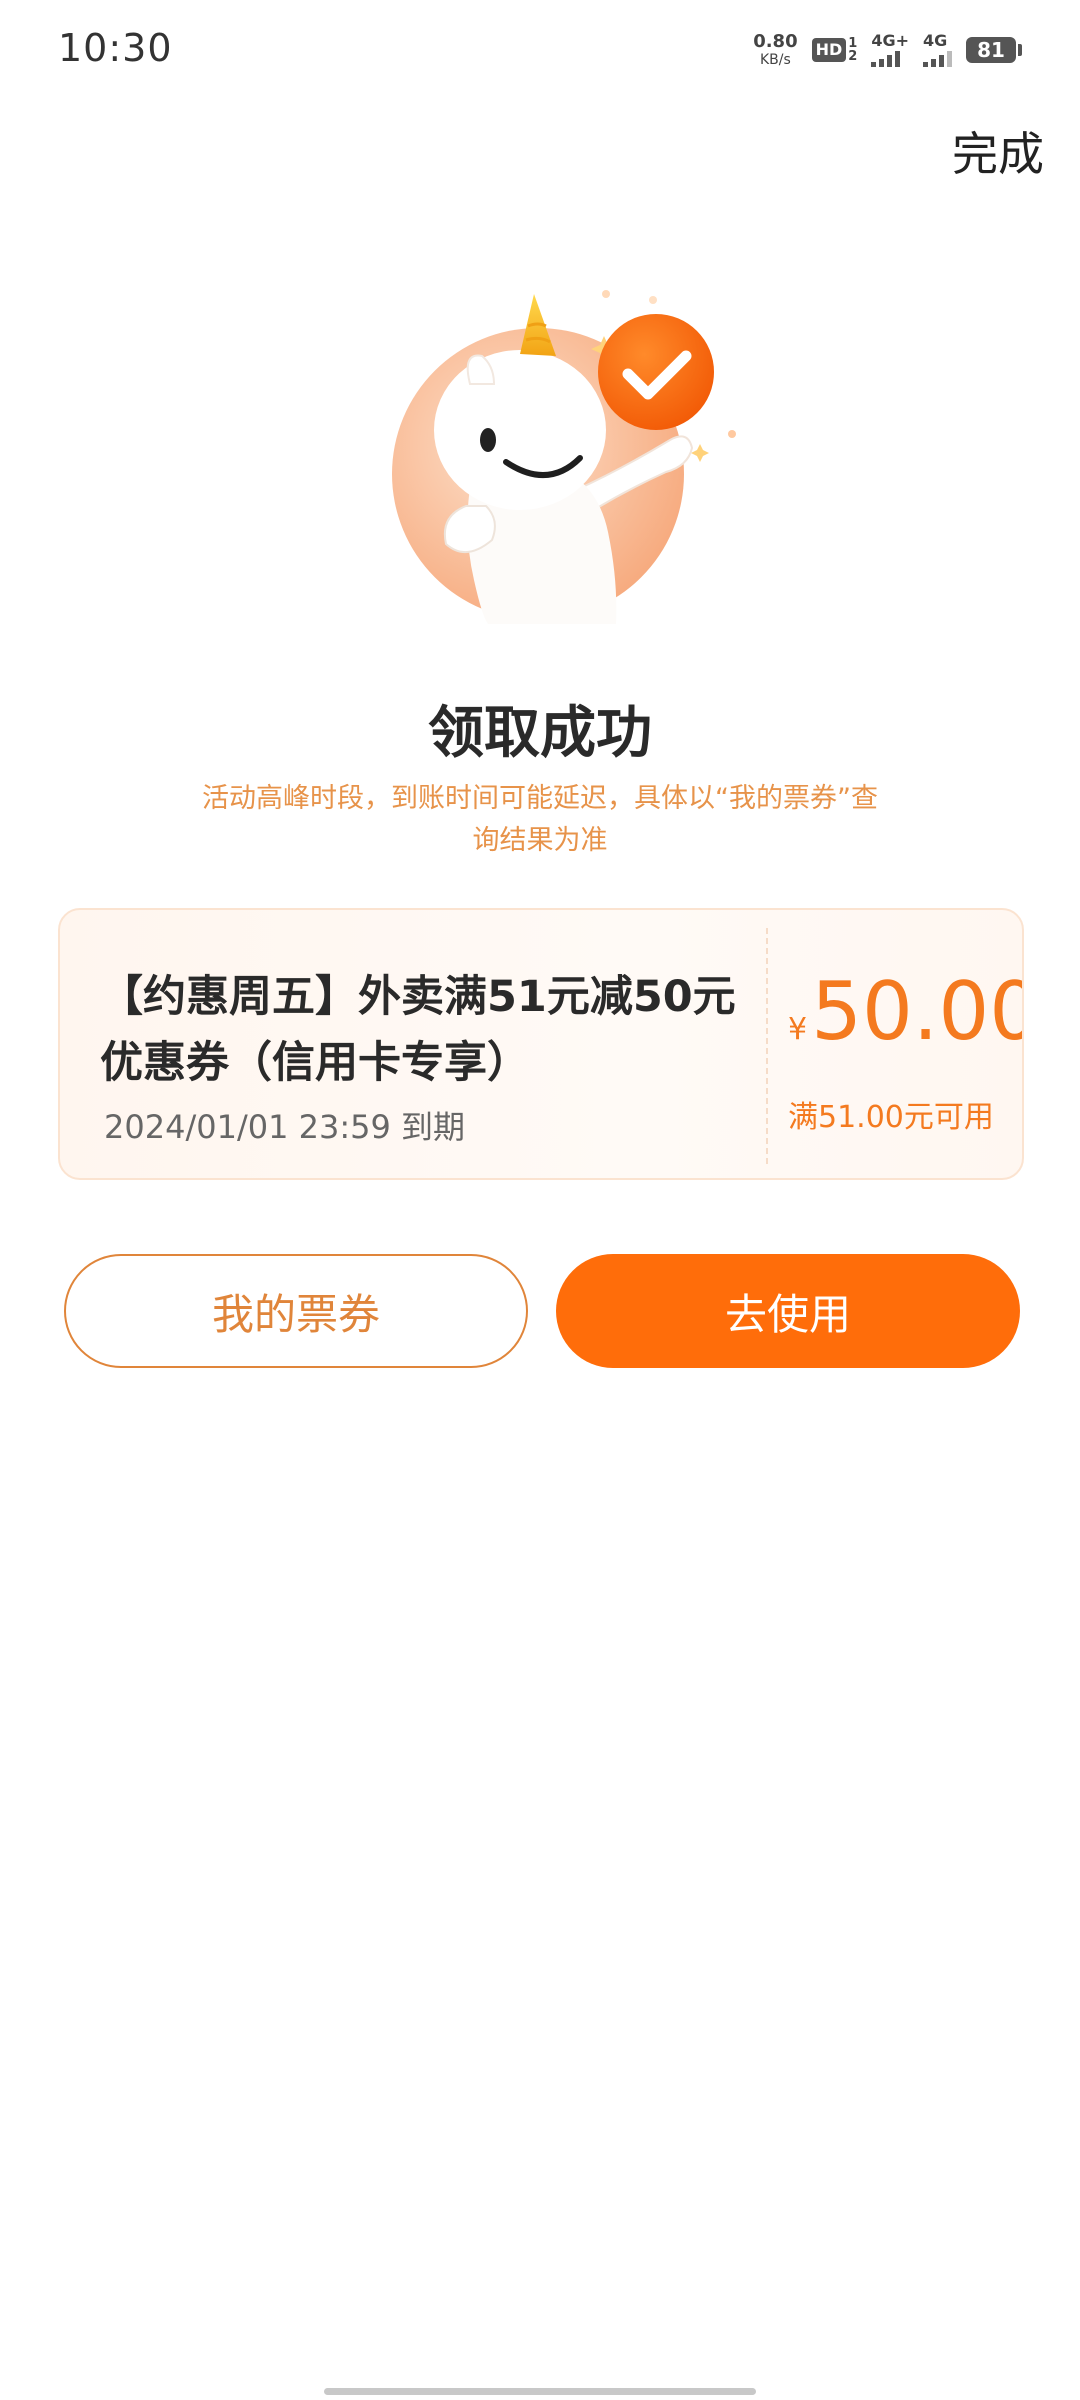  I want to click on signal-1-type: 4G+, so click(890, 40).